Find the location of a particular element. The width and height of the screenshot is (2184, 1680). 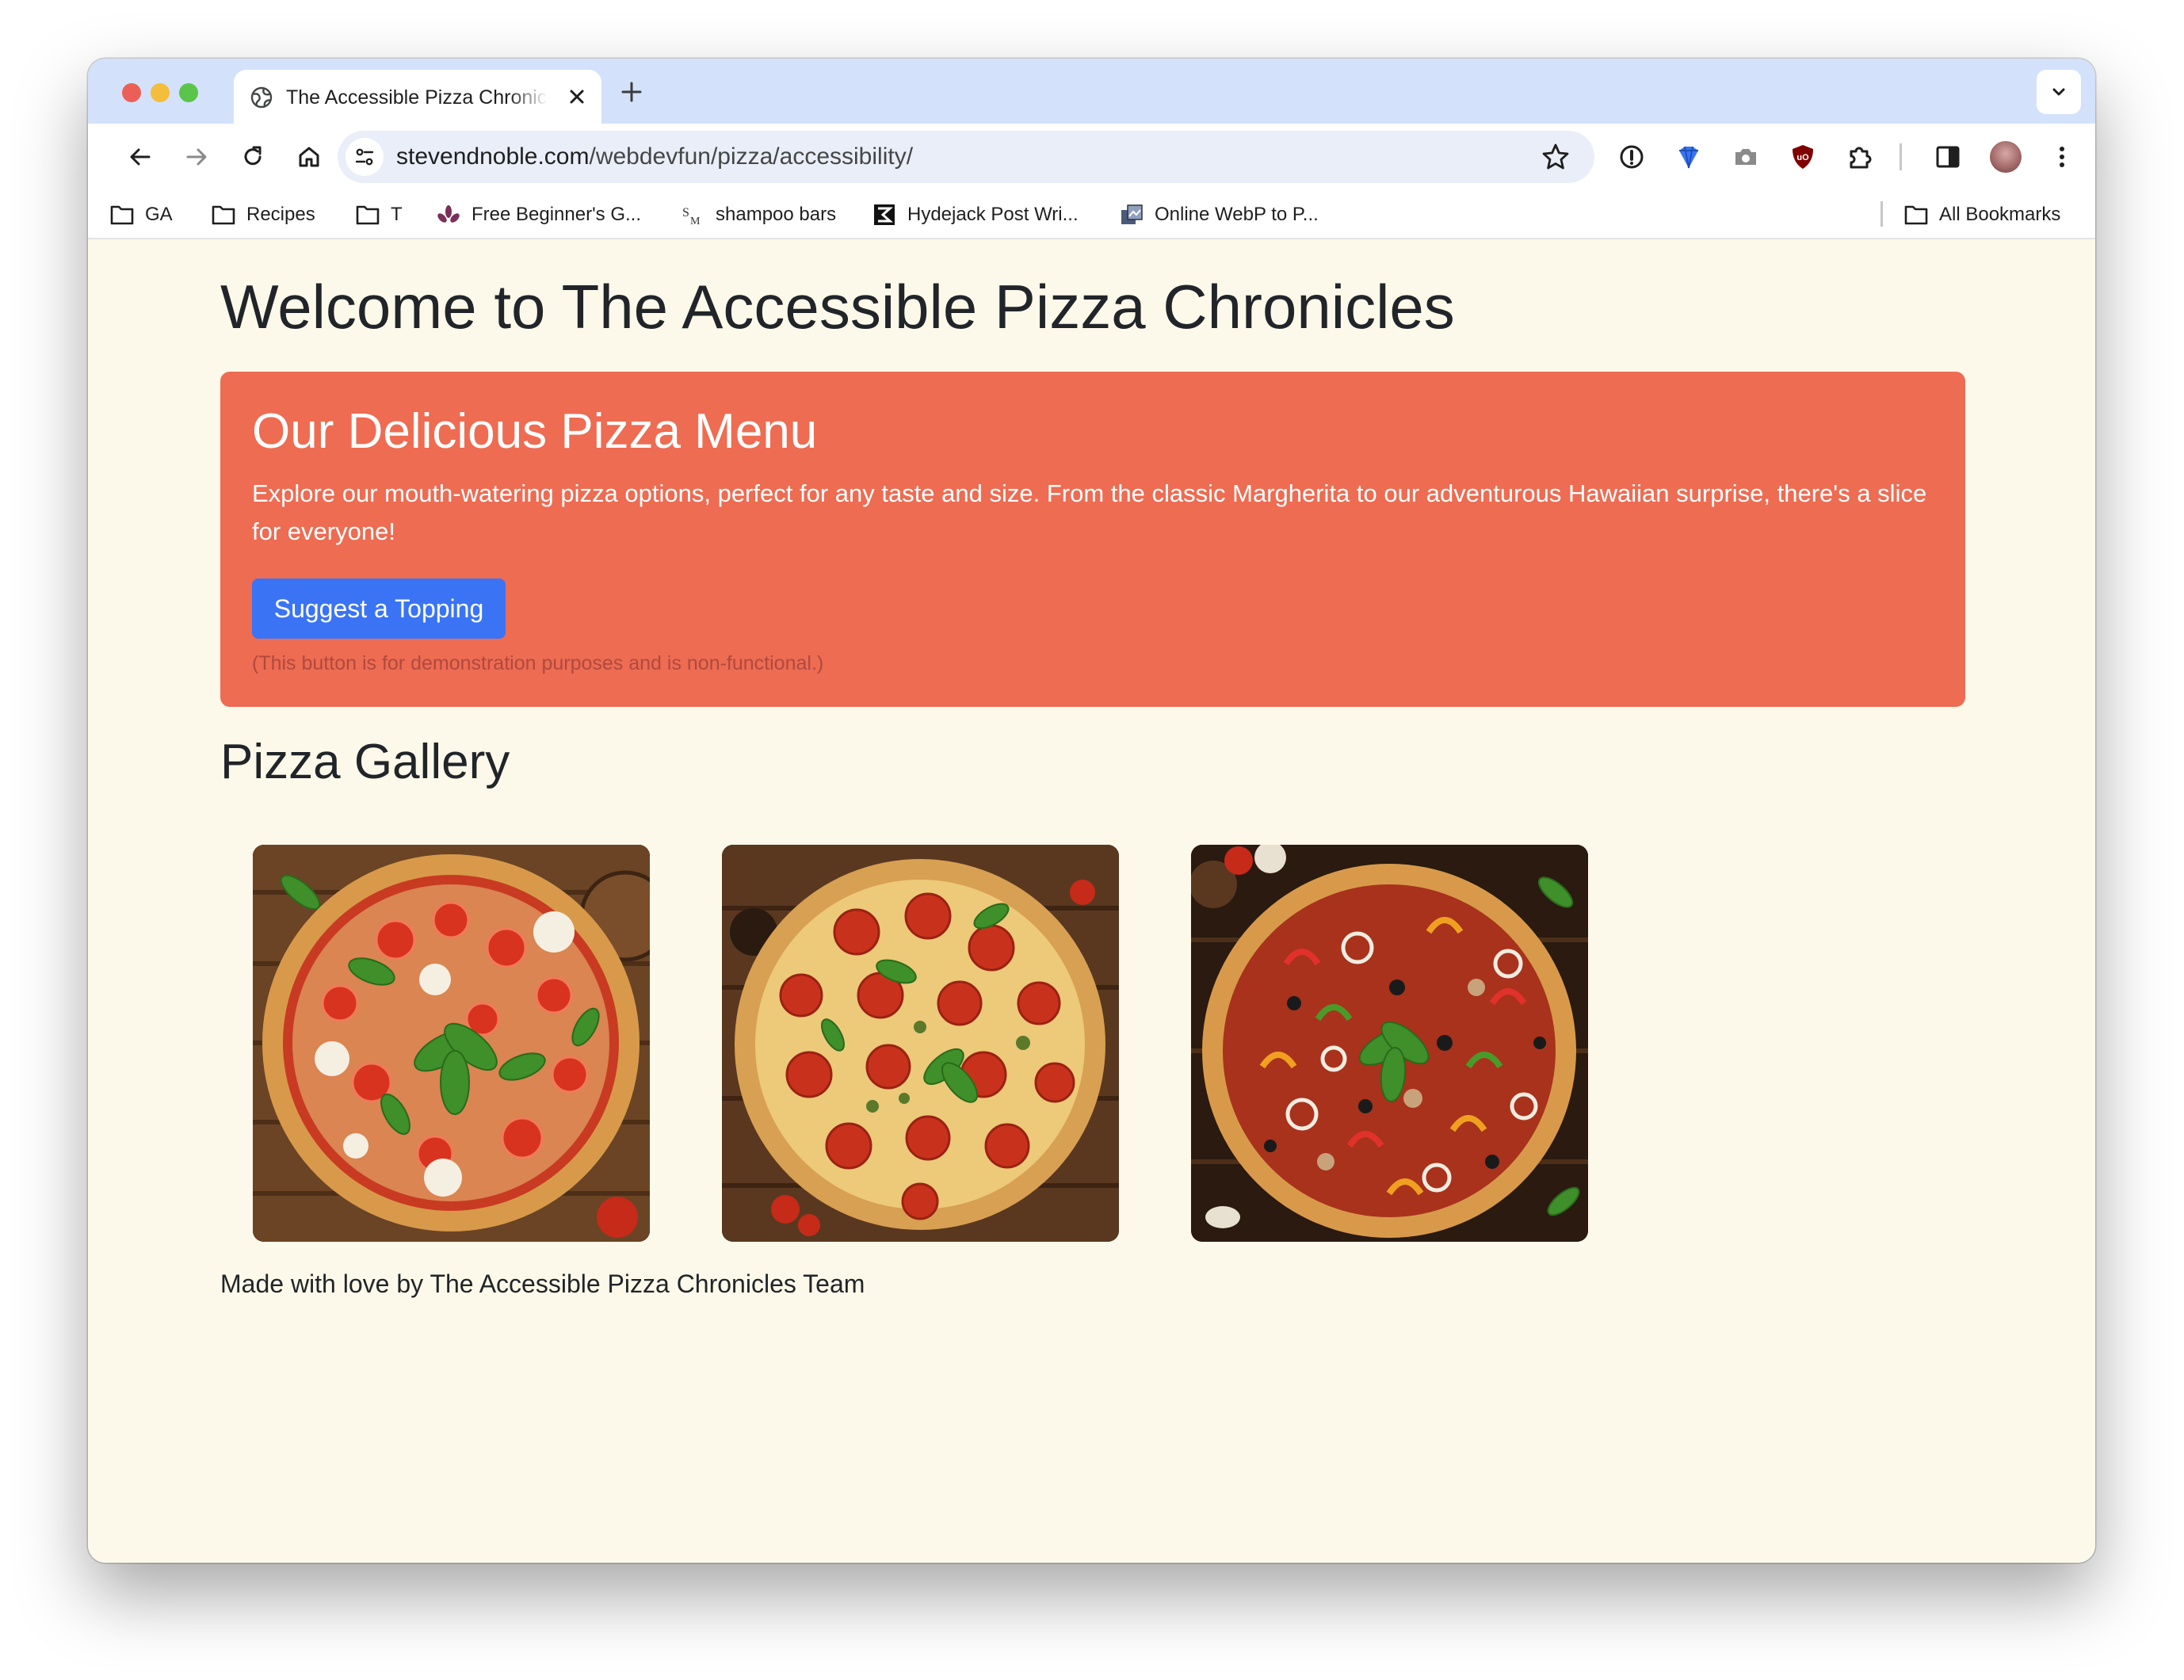

screenshot-extension is located at coordinates (1746, 157).